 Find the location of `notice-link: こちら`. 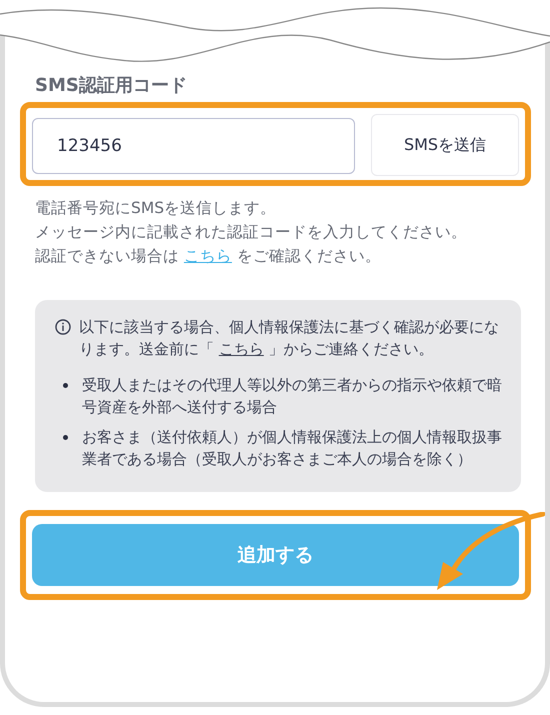

notice-link: こちら is located at coordinates (241, 349).